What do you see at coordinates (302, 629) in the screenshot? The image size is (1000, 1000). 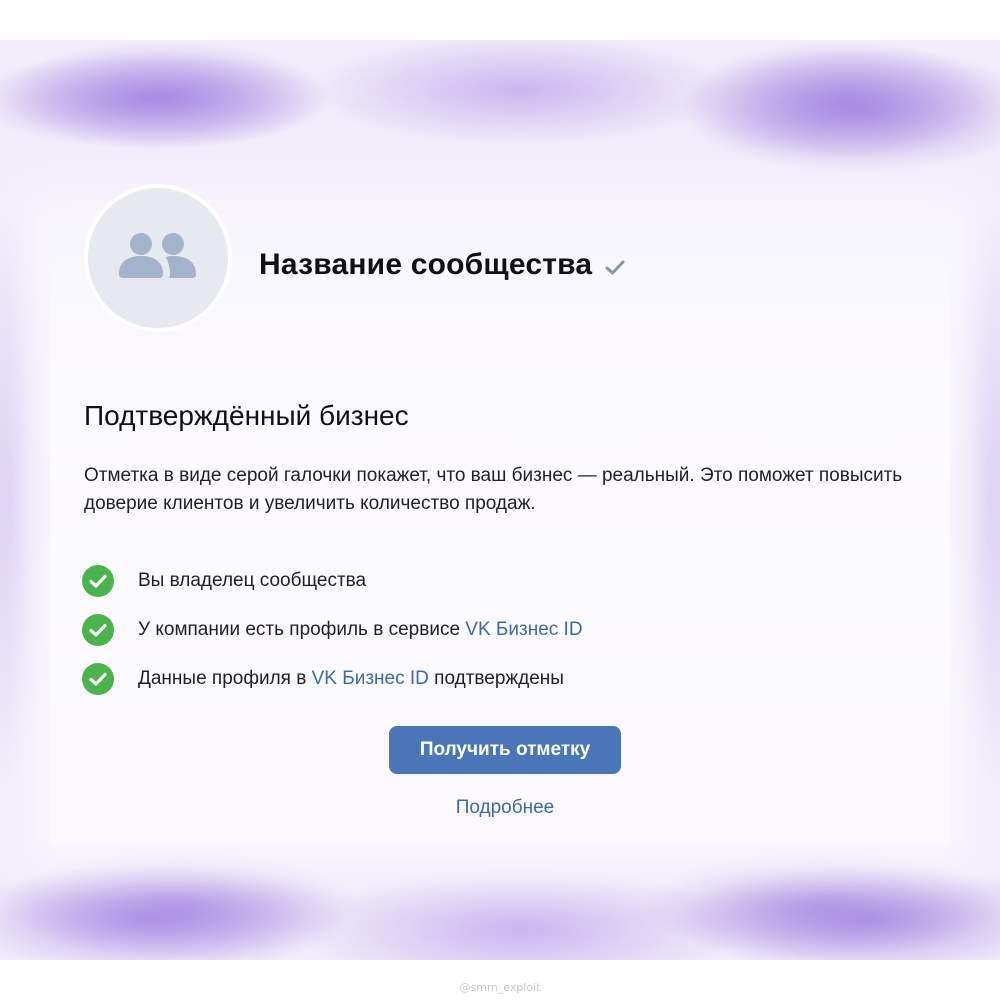 I see `requirement-text-part: У компании есть профиль в сервисе` at bounding box center [302, 629].